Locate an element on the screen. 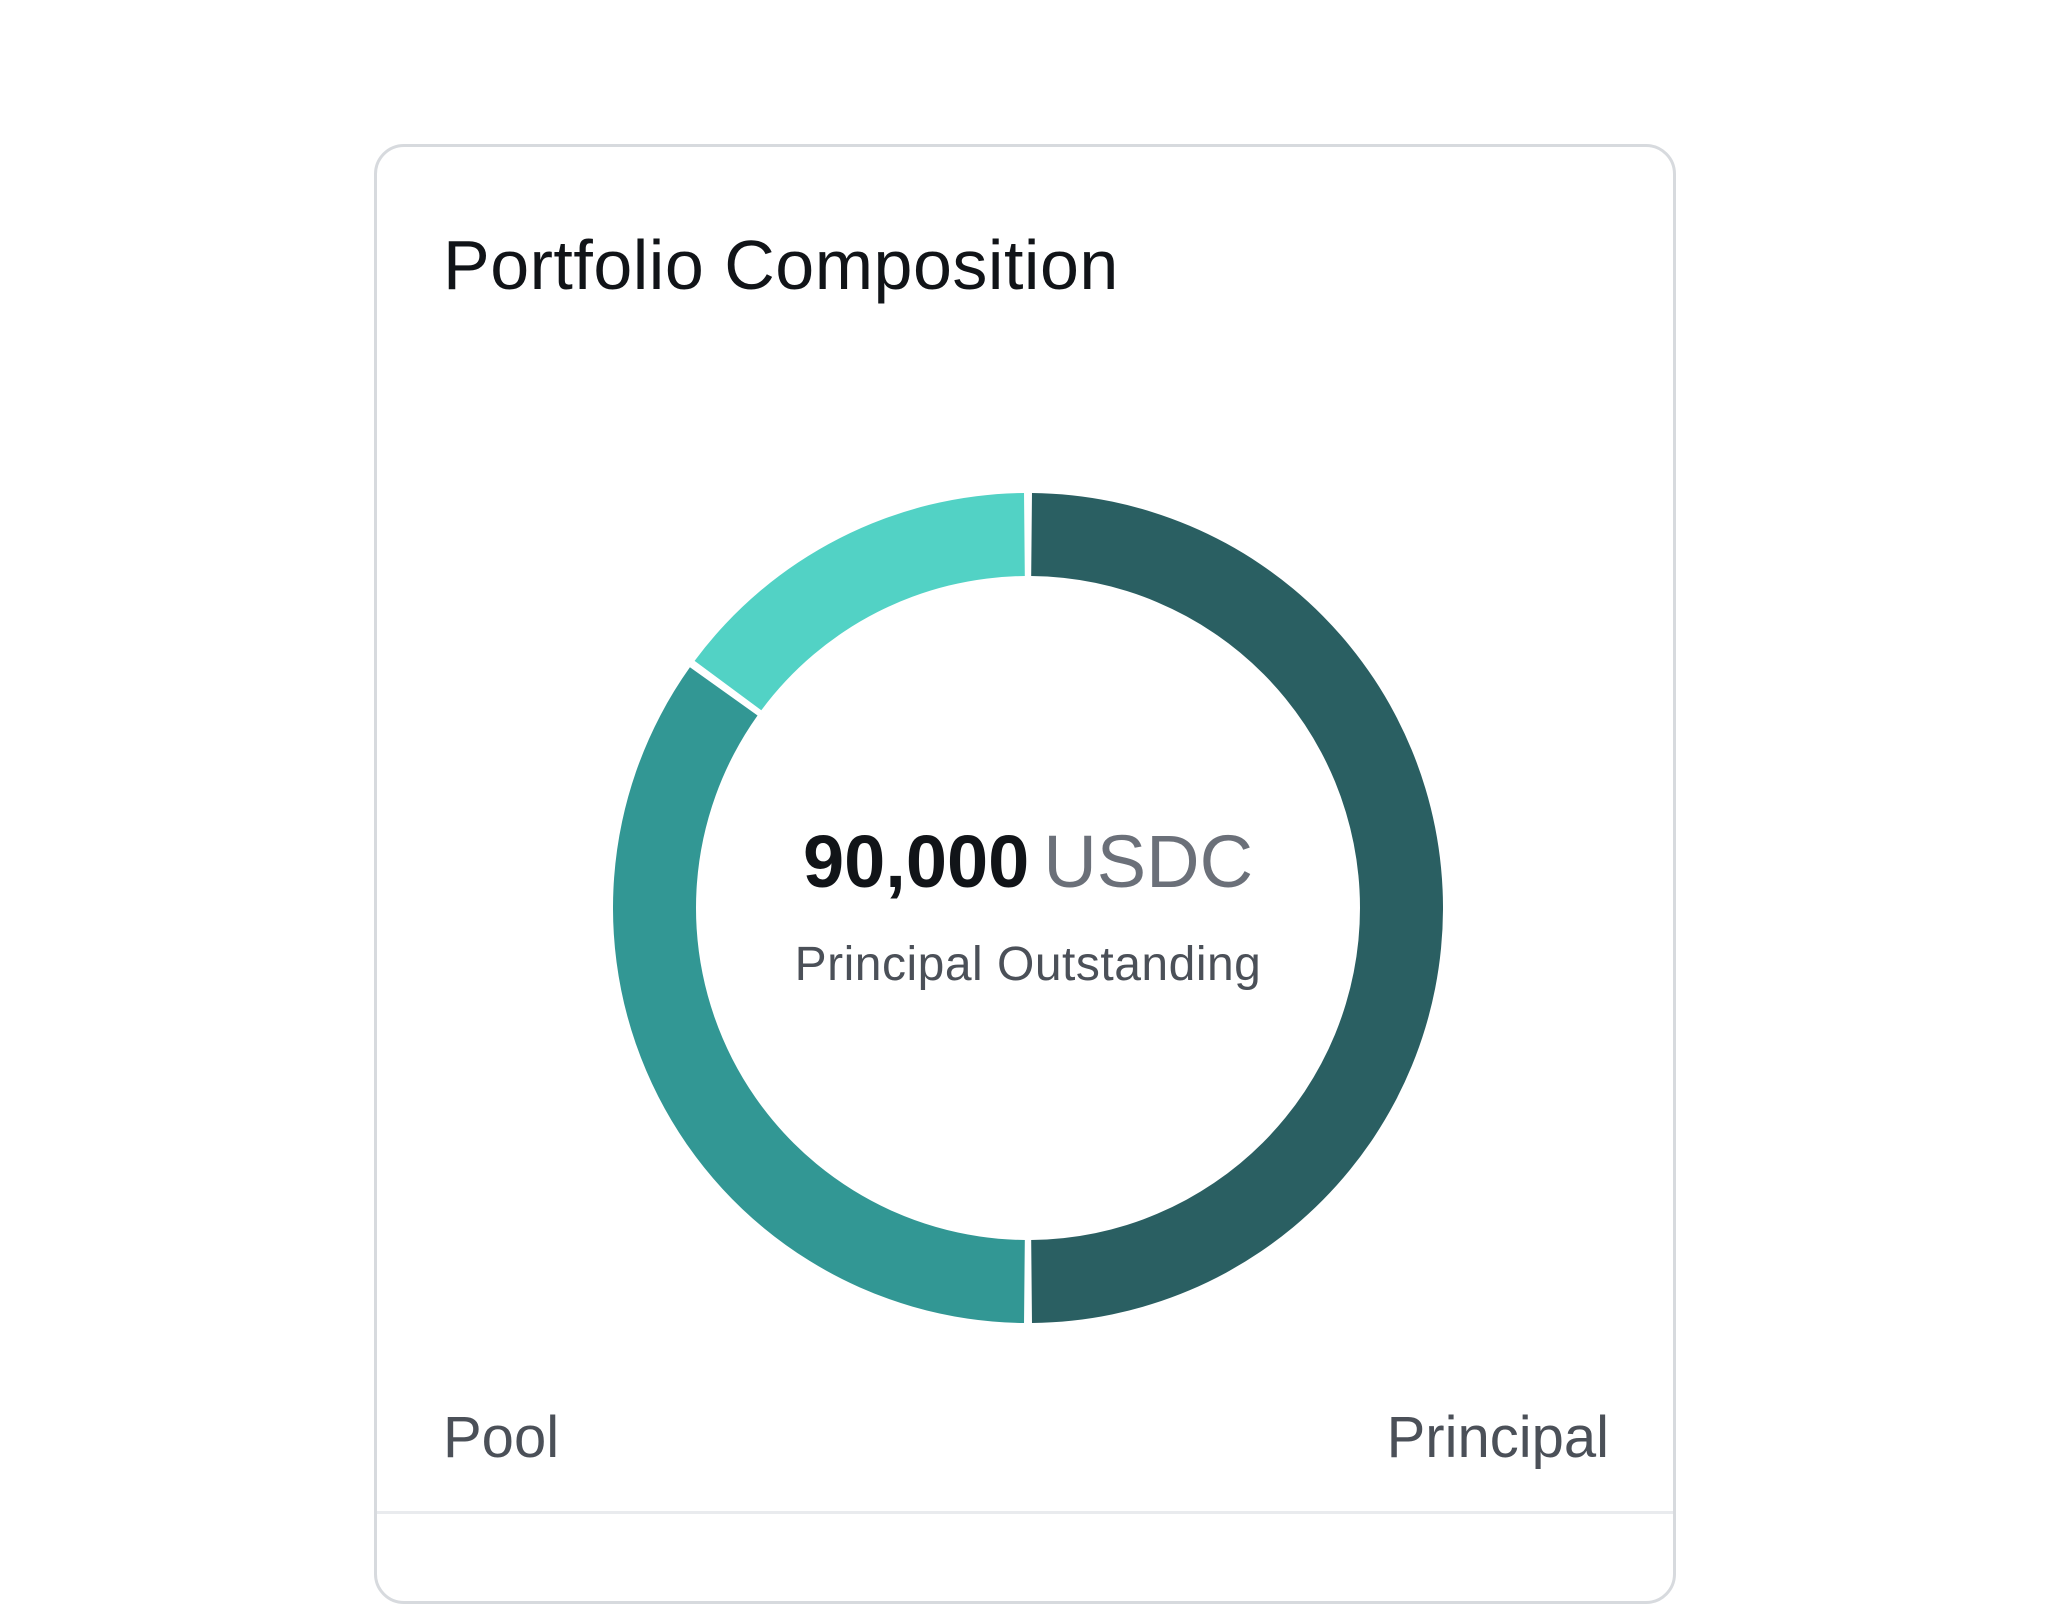 Image resolution: width=2048 pixels, height=1604 pixels. label-principal: Principal is located at coordinates (1497, 1437).